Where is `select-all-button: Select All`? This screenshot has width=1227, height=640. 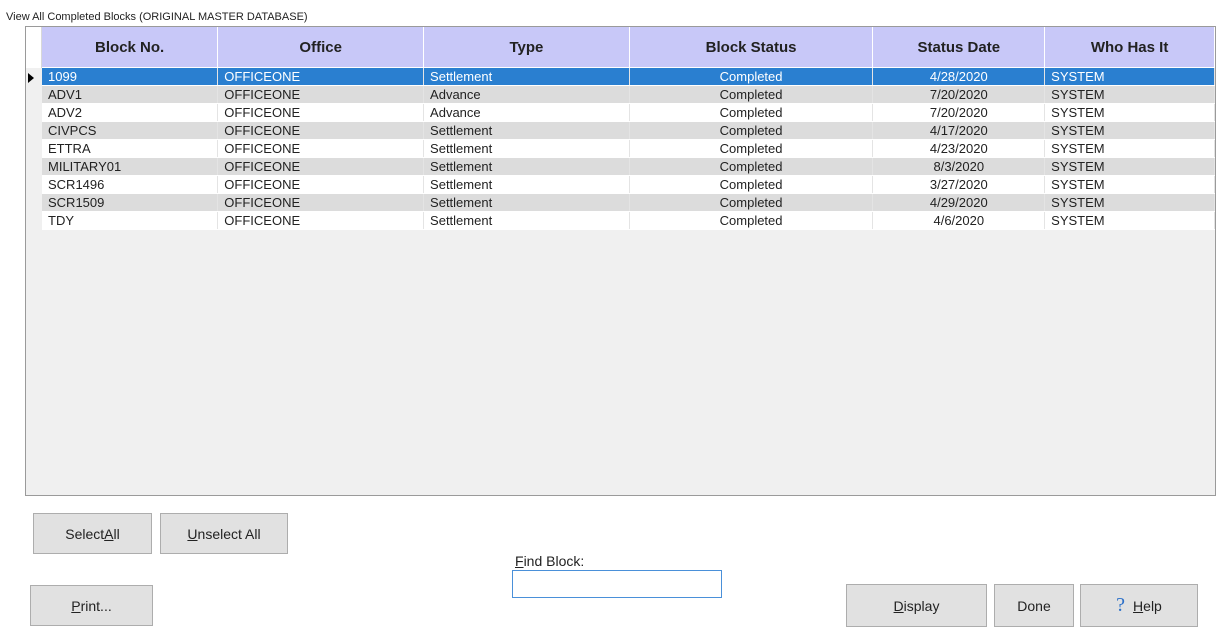 select-all-button: Select All is located at coordinates (92, 533).